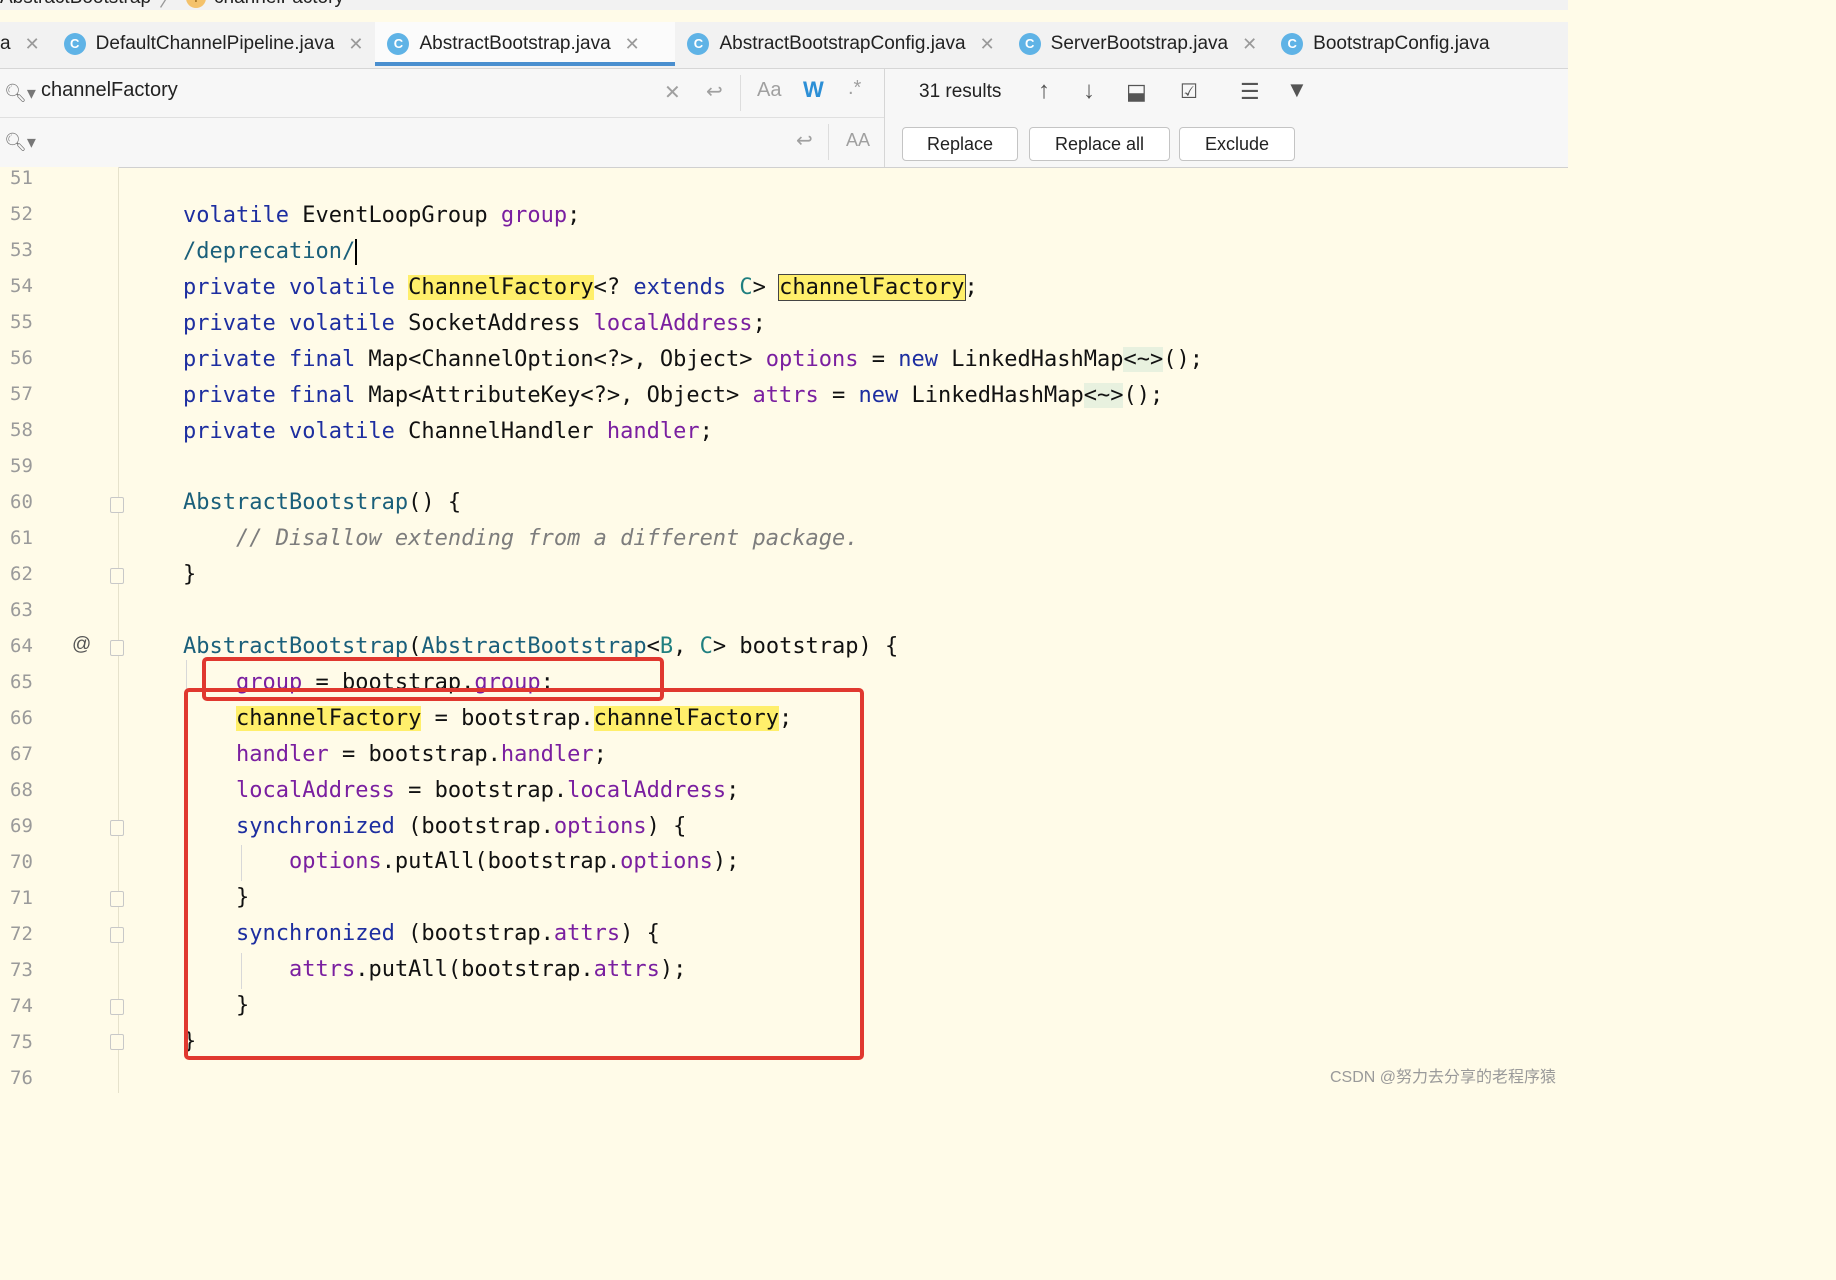 The height and width of the screenshot is (1280, 1836). Describe the element at coordinates (196, 4) in the screenshot. I see `field-icon: f` at that location.